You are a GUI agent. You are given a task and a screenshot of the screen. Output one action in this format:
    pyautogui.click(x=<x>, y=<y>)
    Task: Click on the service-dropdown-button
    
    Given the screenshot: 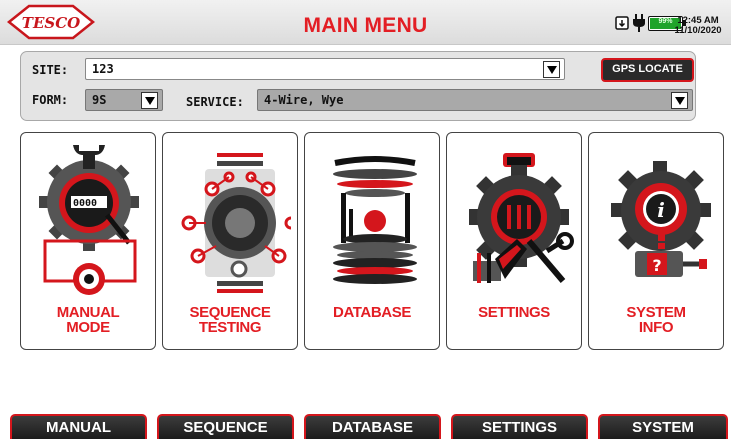 What is the action you would take?
    pyautogui.click(x=679, y=100)
    